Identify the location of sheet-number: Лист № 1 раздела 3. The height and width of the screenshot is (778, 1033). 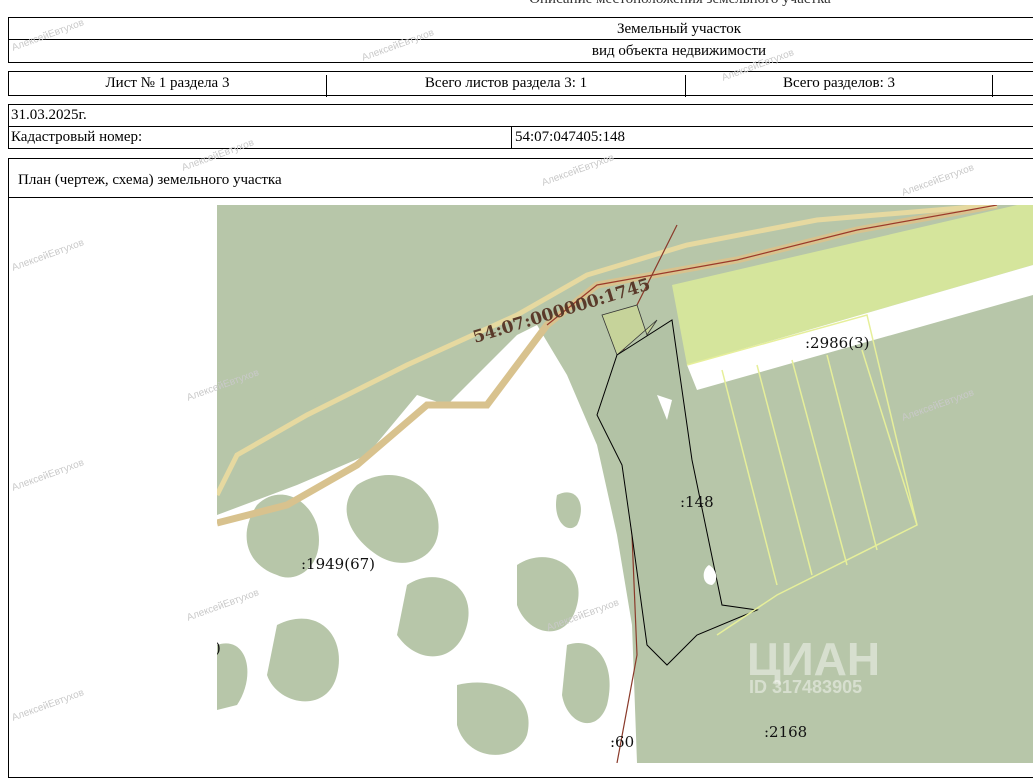
(168, 86).